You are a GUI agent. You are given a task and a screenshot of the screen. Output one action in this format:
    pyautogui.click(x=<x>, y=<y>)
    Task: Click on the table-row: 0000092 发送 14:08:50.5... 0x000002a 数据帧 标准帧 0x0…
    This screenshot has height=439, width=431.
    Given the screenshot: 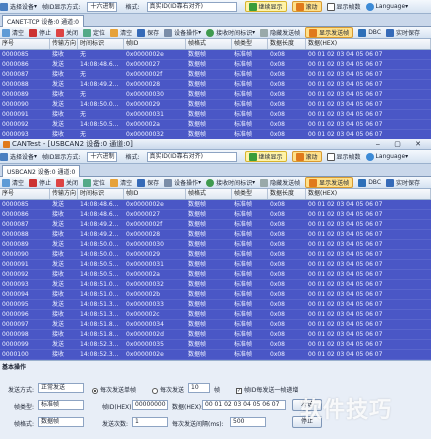 What is the action you would take?
    pyautogui.click(x=215, y=125)
    